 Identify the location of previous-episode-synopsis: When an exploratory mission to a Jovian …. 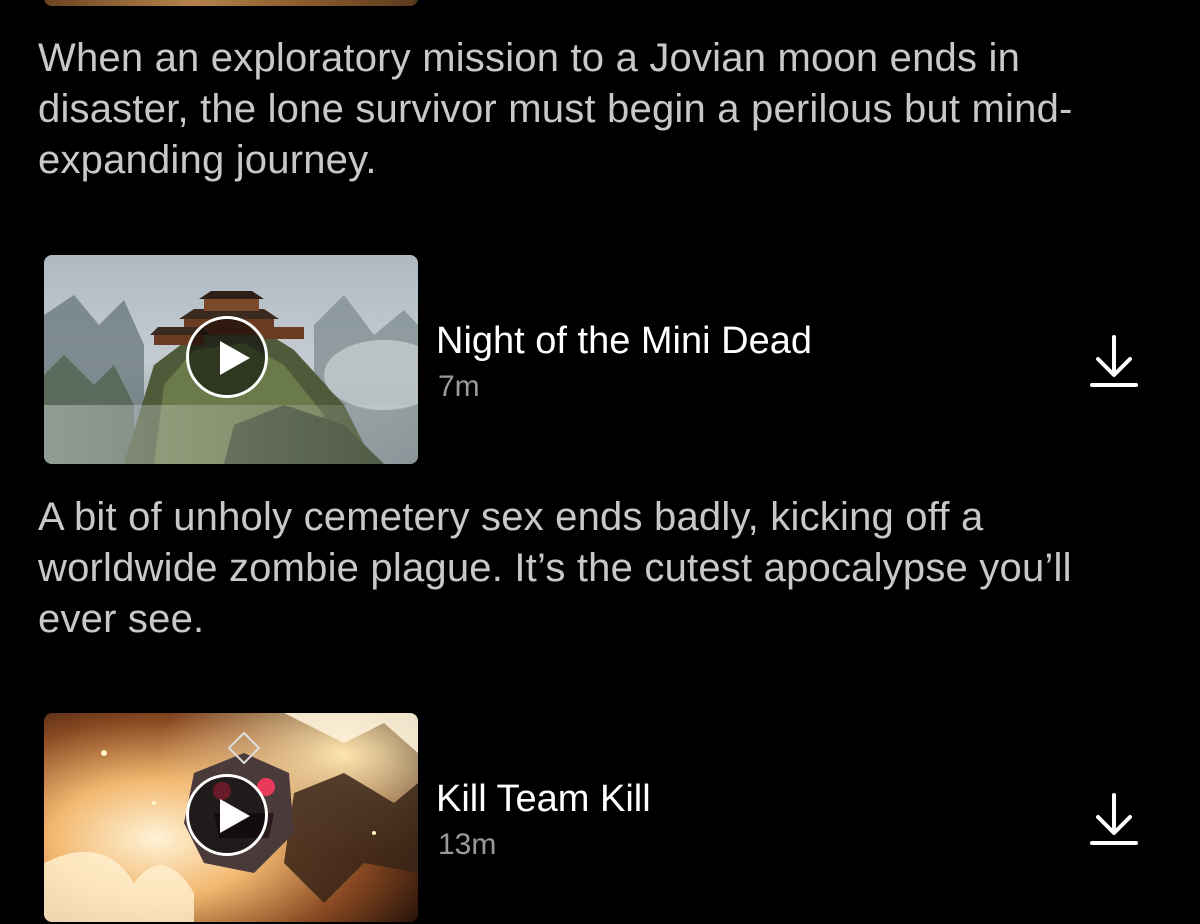
(555, 109).